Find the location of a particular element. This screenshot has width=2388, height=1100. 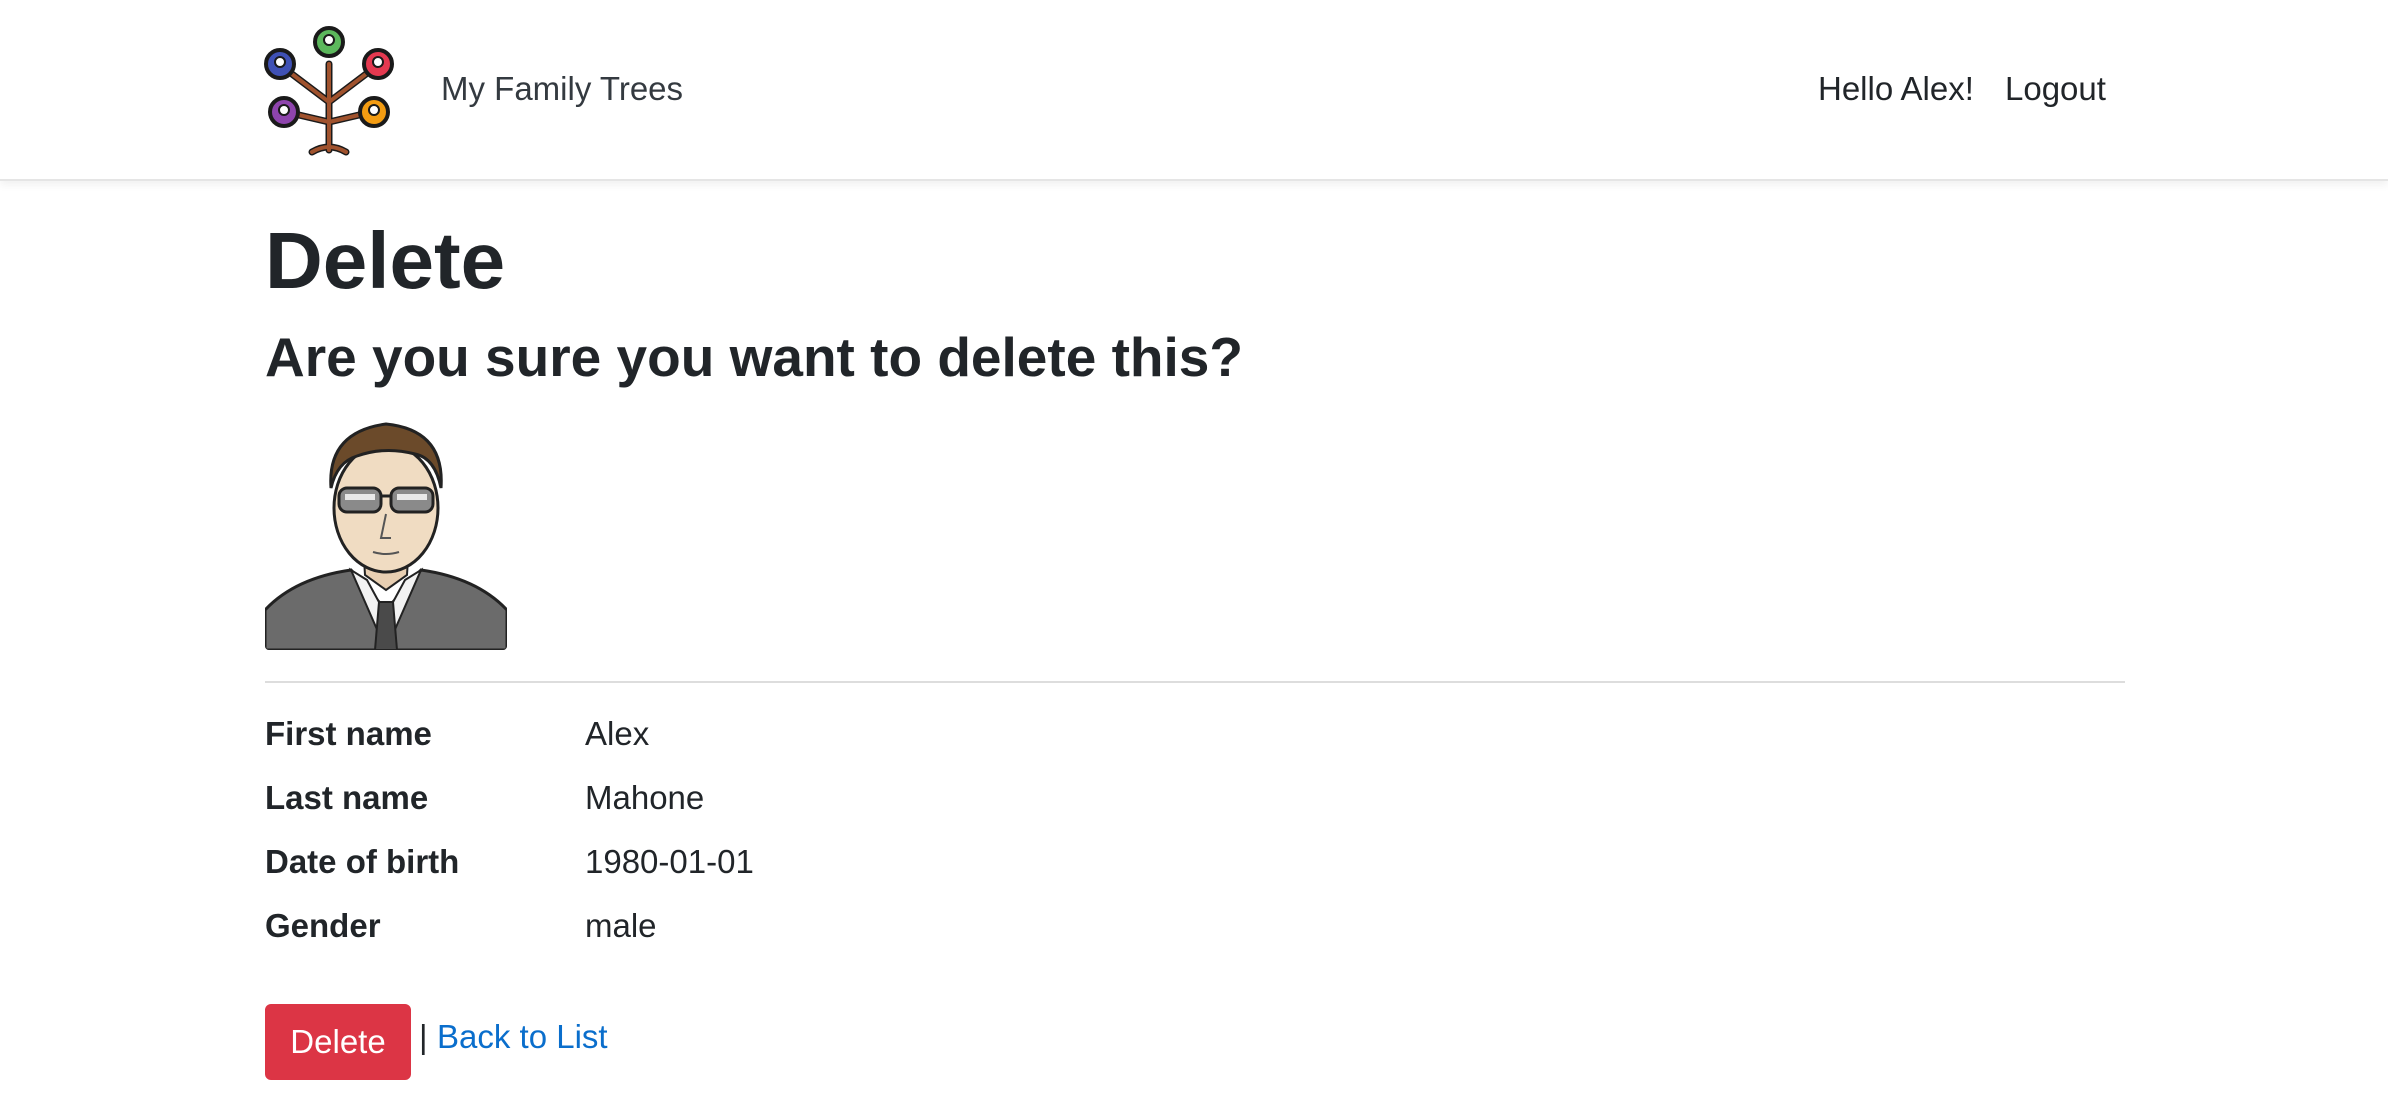

back-to-list-link: Back to List is located at coordinates (522, 1037).